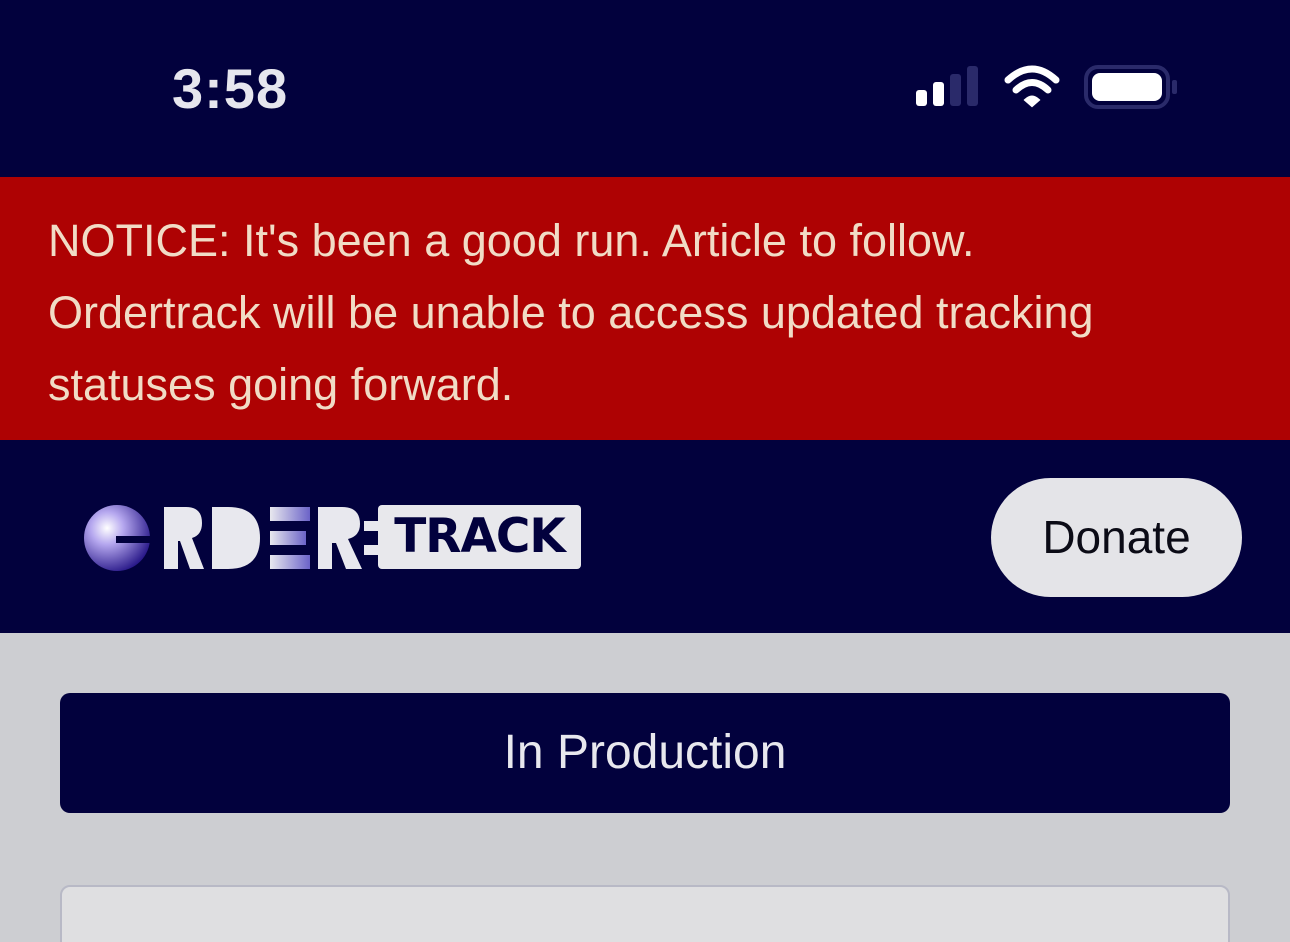 The image size is (1290, 942). I want to click on order-details-card, so click(645, 913).